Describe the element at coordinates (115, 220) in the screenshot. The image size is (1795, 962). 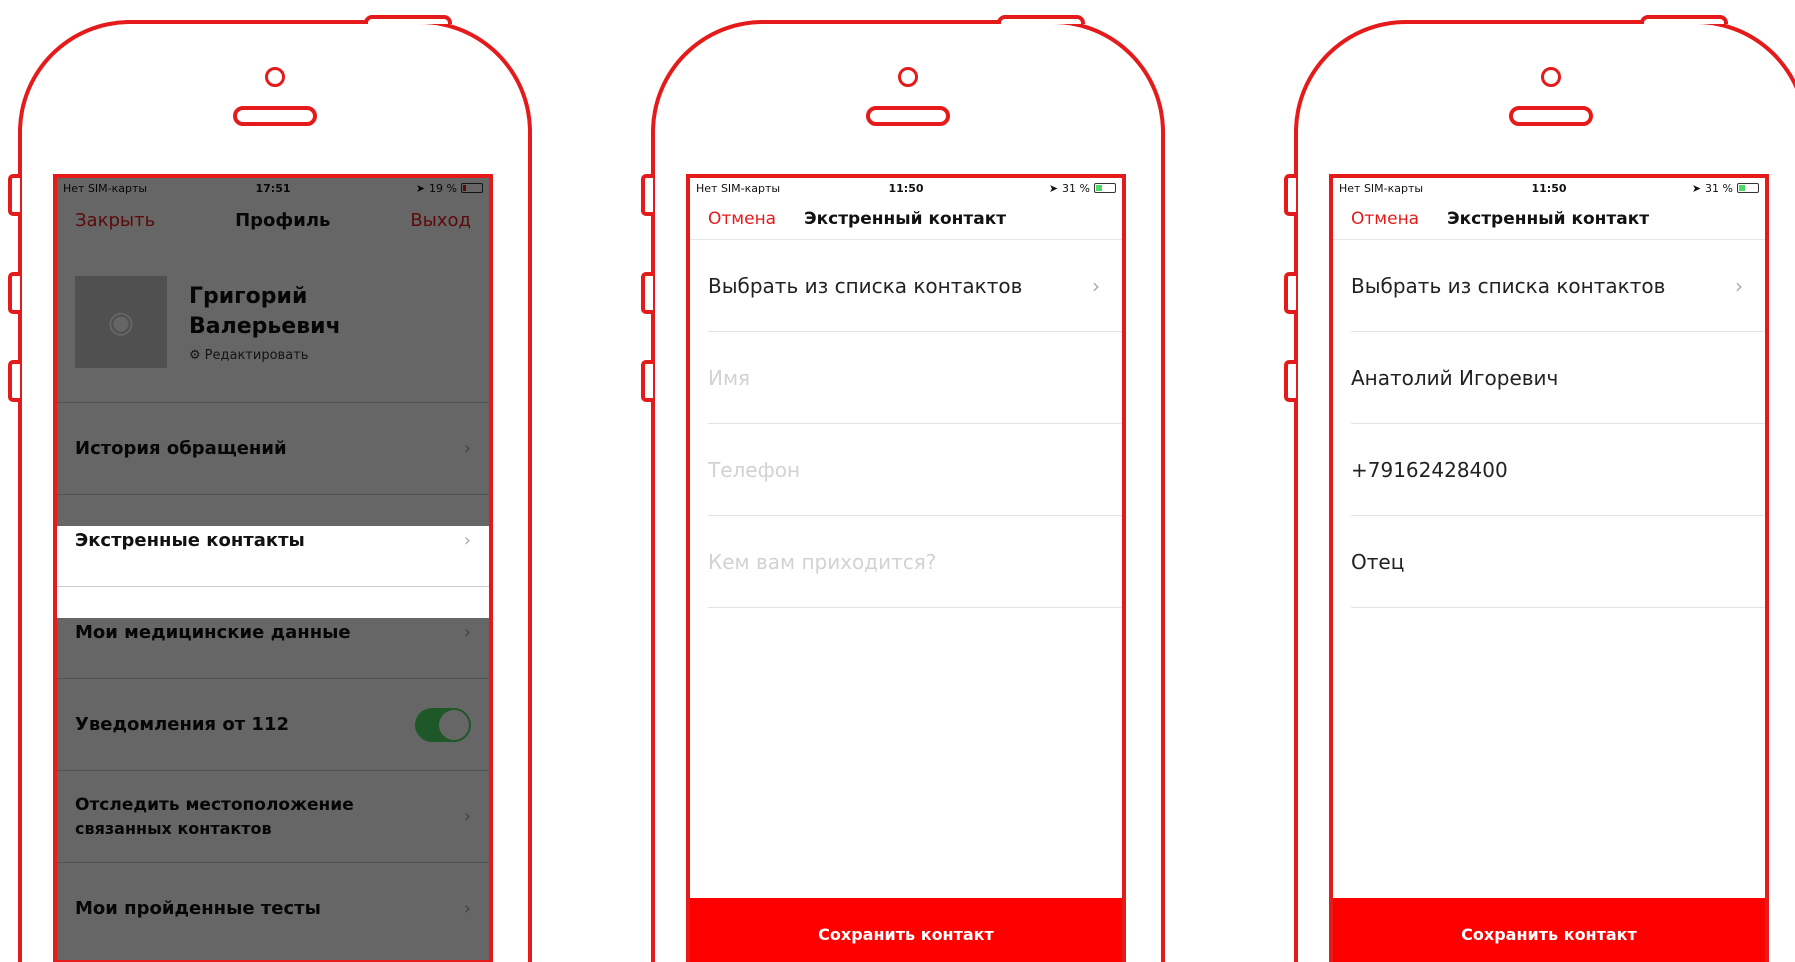
I see `close-button: Закрыть` at that location.